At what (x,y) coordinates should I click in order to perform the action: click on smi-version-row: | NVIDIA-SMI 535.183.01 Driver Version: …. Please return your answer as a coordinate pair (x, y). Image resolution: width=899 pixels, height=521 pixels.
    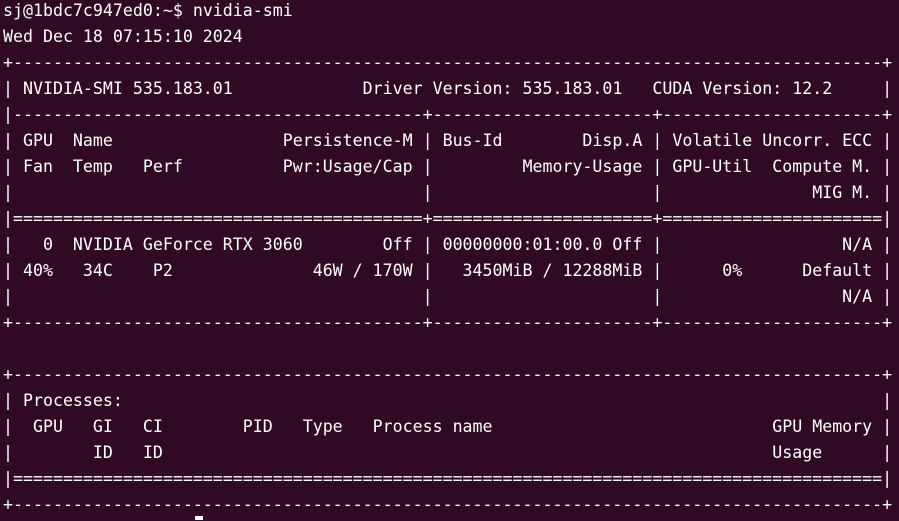
    Looking at the image, I should click on (448, 88).